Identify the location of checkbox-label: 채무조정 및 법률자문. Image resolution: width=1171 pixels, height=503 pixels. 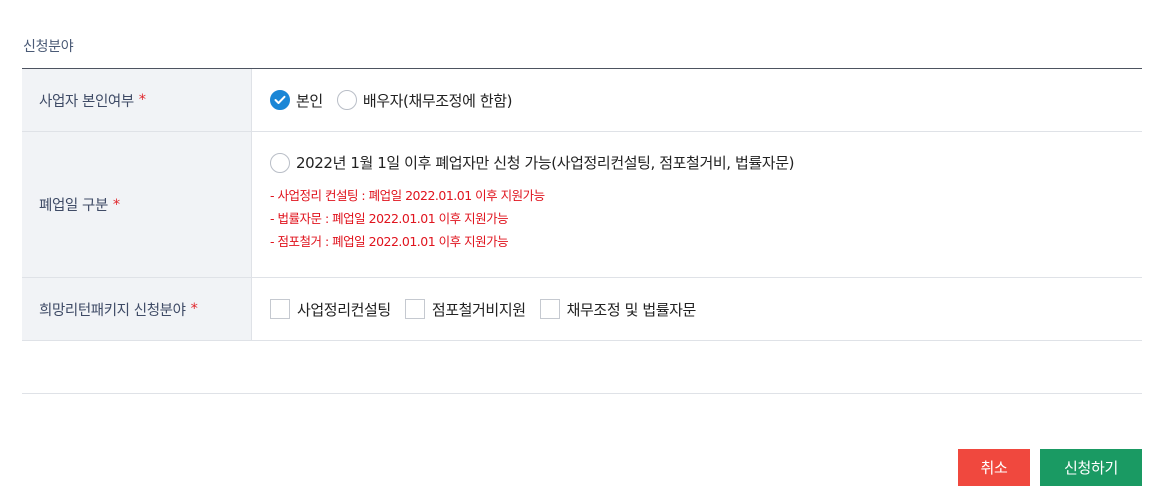
(631, 309).